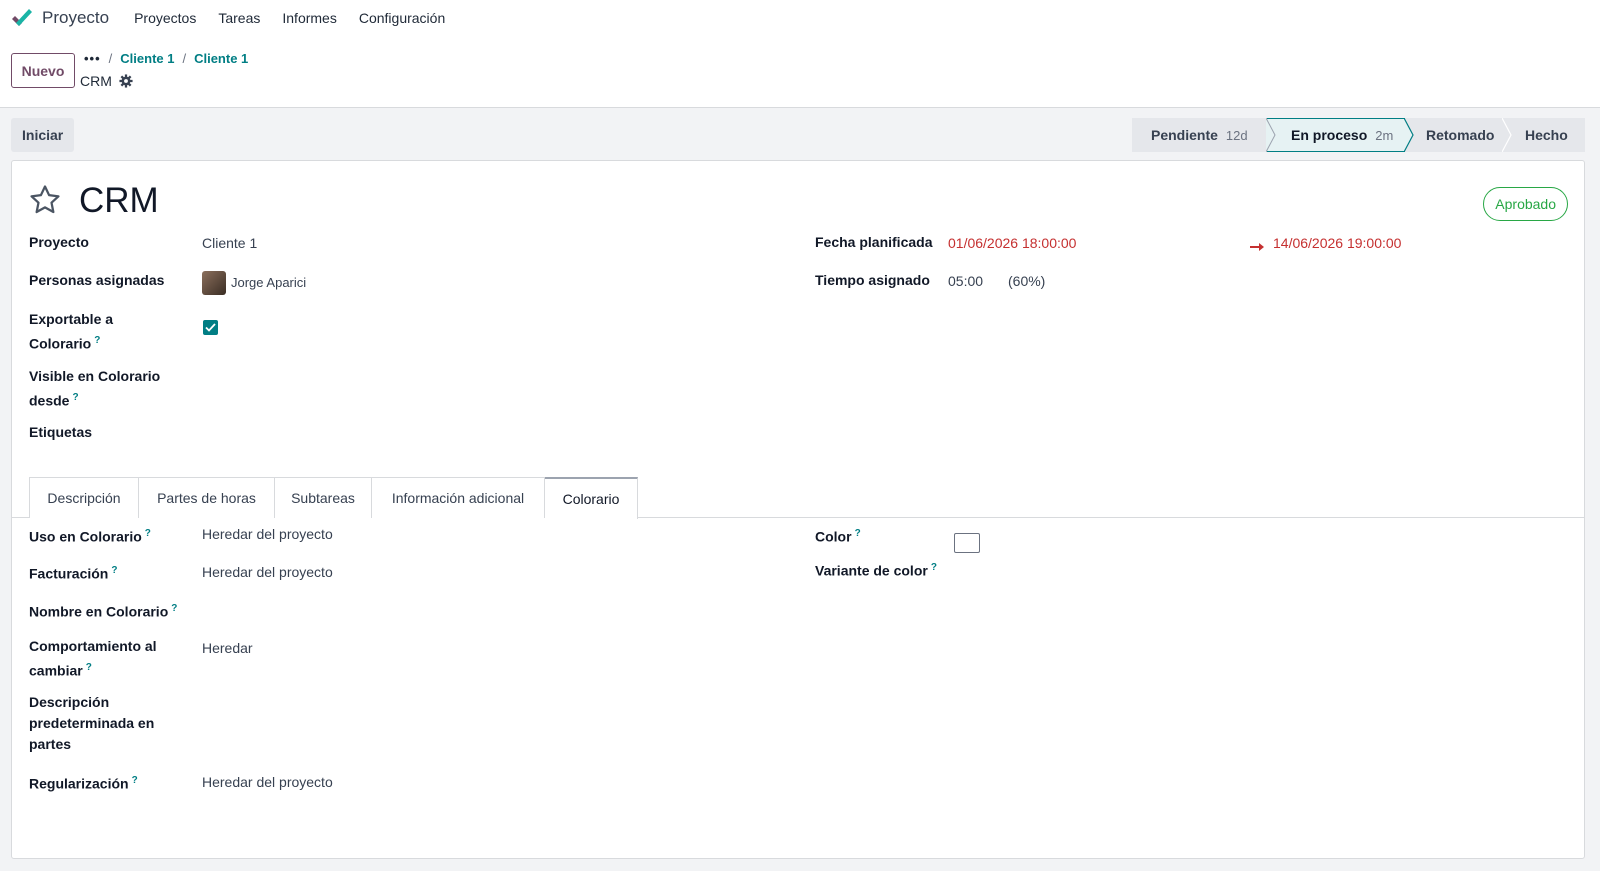 Image resolution: width=1600 pixels, height=871 pixels. Describe the element at coordinates (45, 200) in the screenshot. I see `star-icon` at that location.